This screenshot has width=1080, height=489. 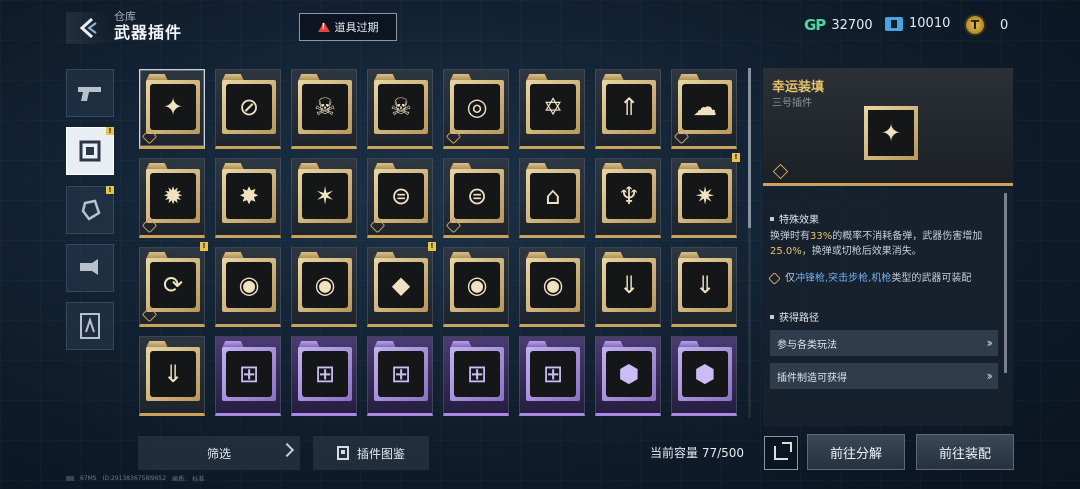 What do you see at coordinates (884, 376) in the screenshot?
I see `route-crafting: 插件制造可获得 ››` at bounding box center [884, 376].